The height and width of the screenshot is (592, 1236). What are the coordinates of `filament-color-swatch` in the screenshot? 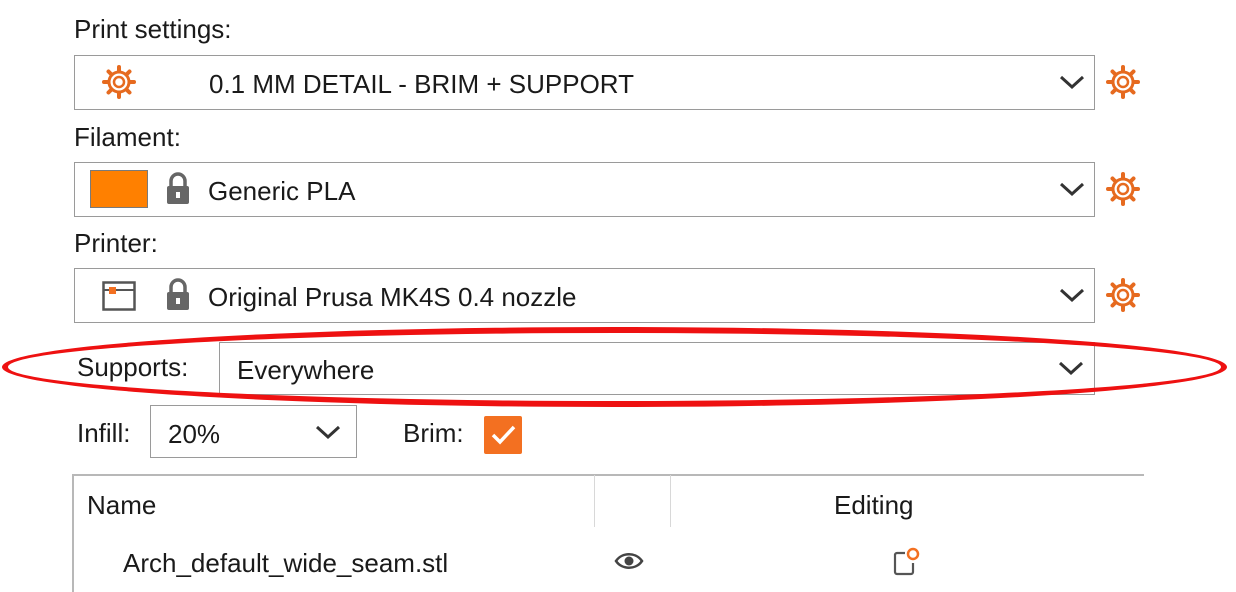 It's located at (119, 189).